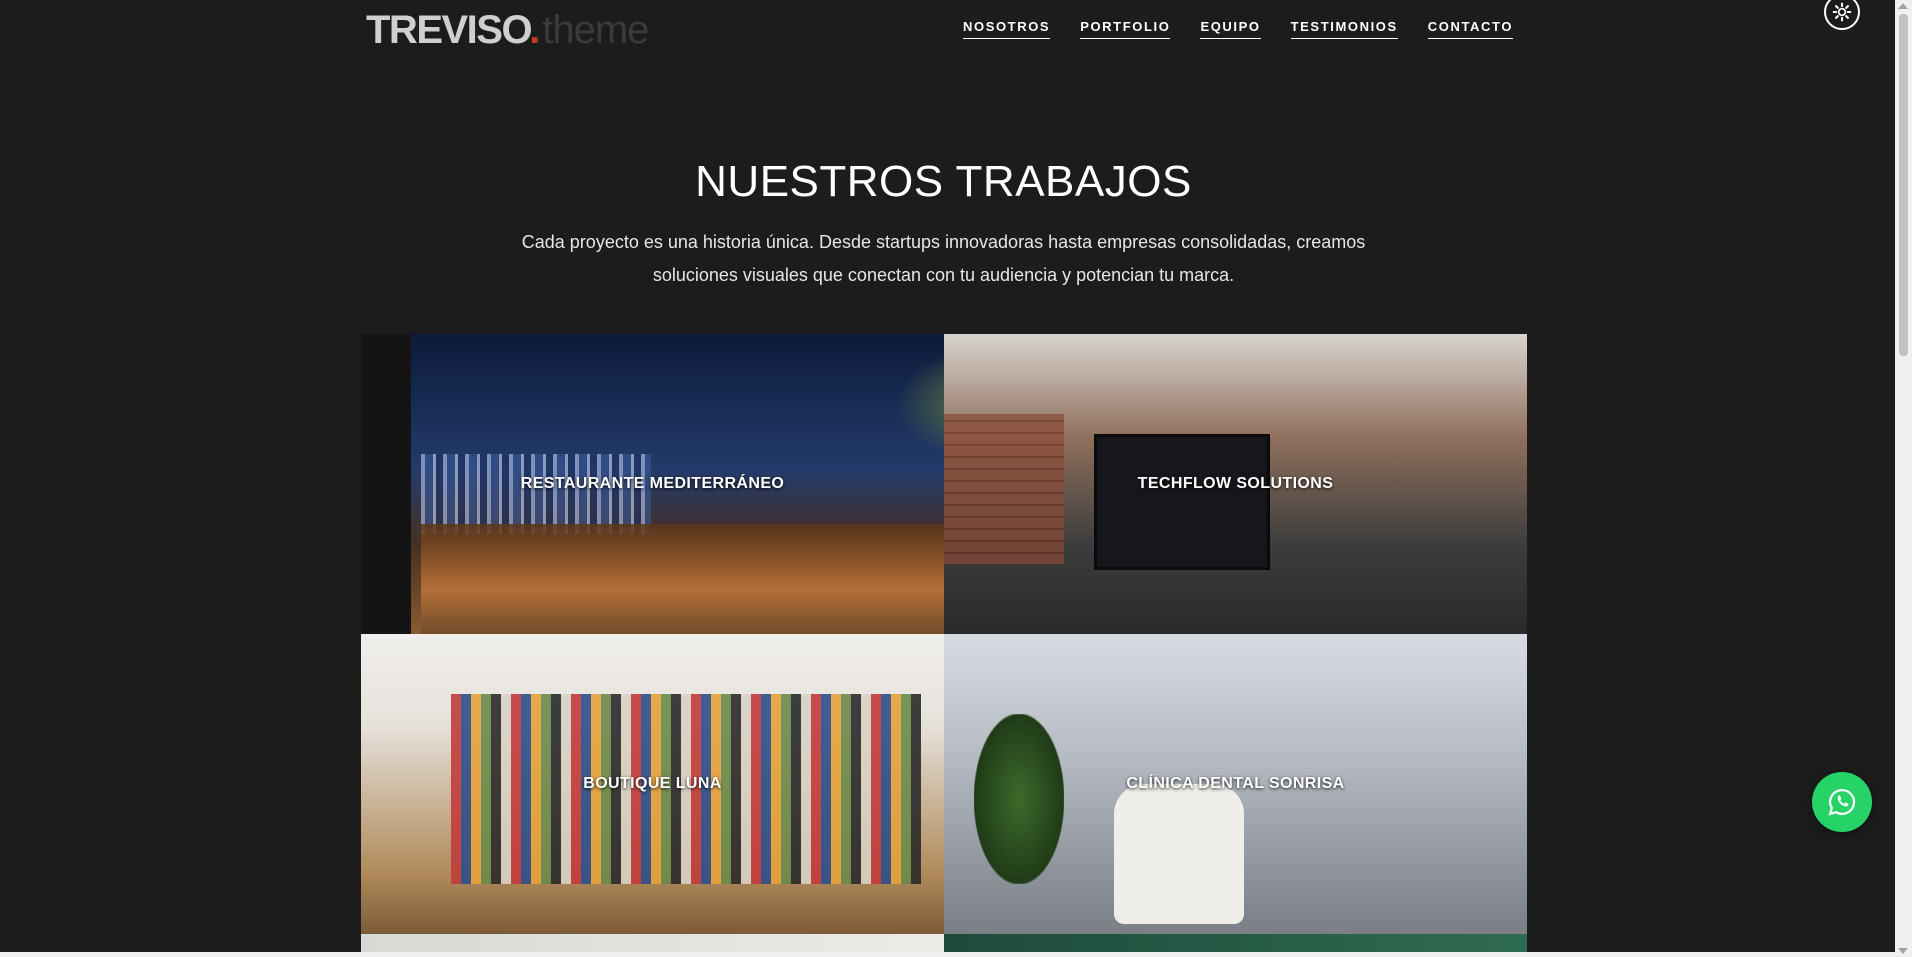 The image size is (1912, 957). Describe the element at coordinates (1007, 29) in the screenshot. I see `nav-link-nosotros: NOSOTROS` at that location.